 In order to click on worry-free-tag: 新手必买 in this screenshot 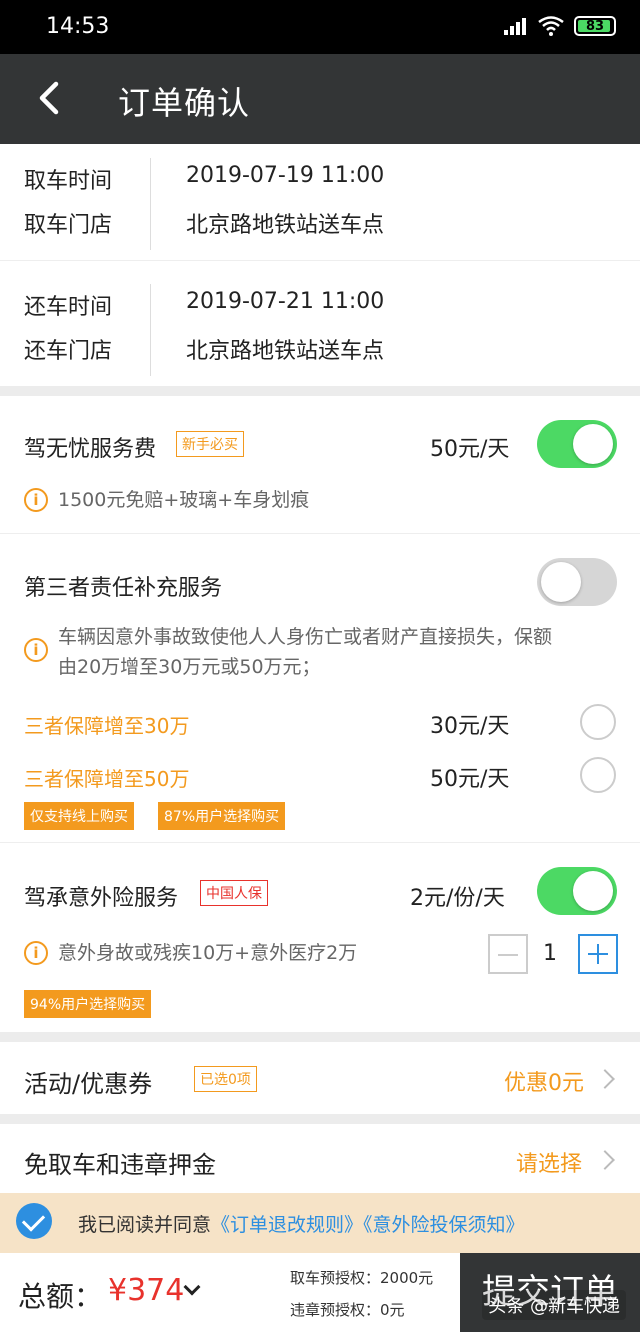, I will do `click(210, 444)`.